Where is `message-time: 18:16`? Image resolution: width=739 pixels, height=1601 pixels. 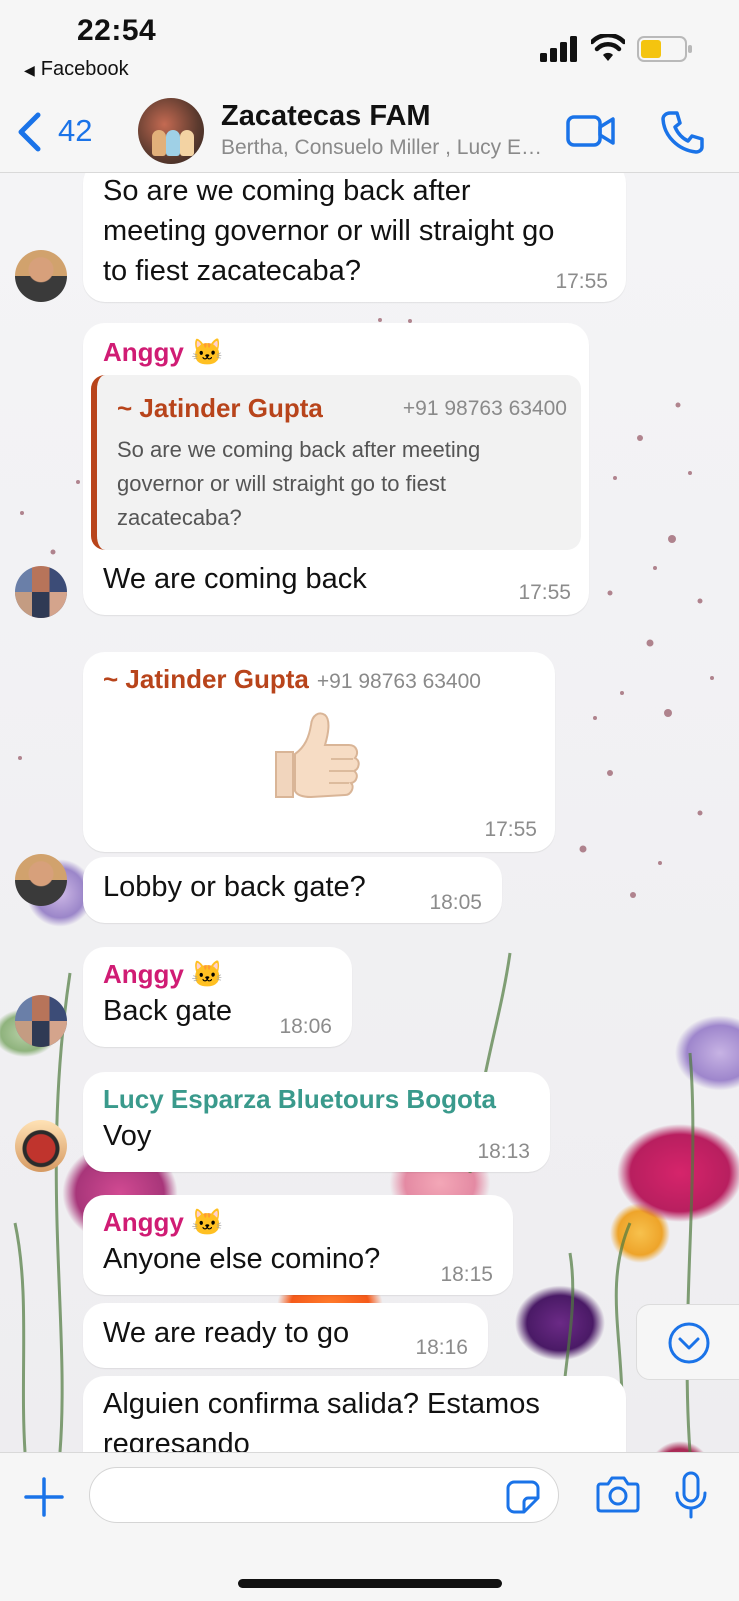 message-time: 18:16 is located at coordinates (441, 1347).